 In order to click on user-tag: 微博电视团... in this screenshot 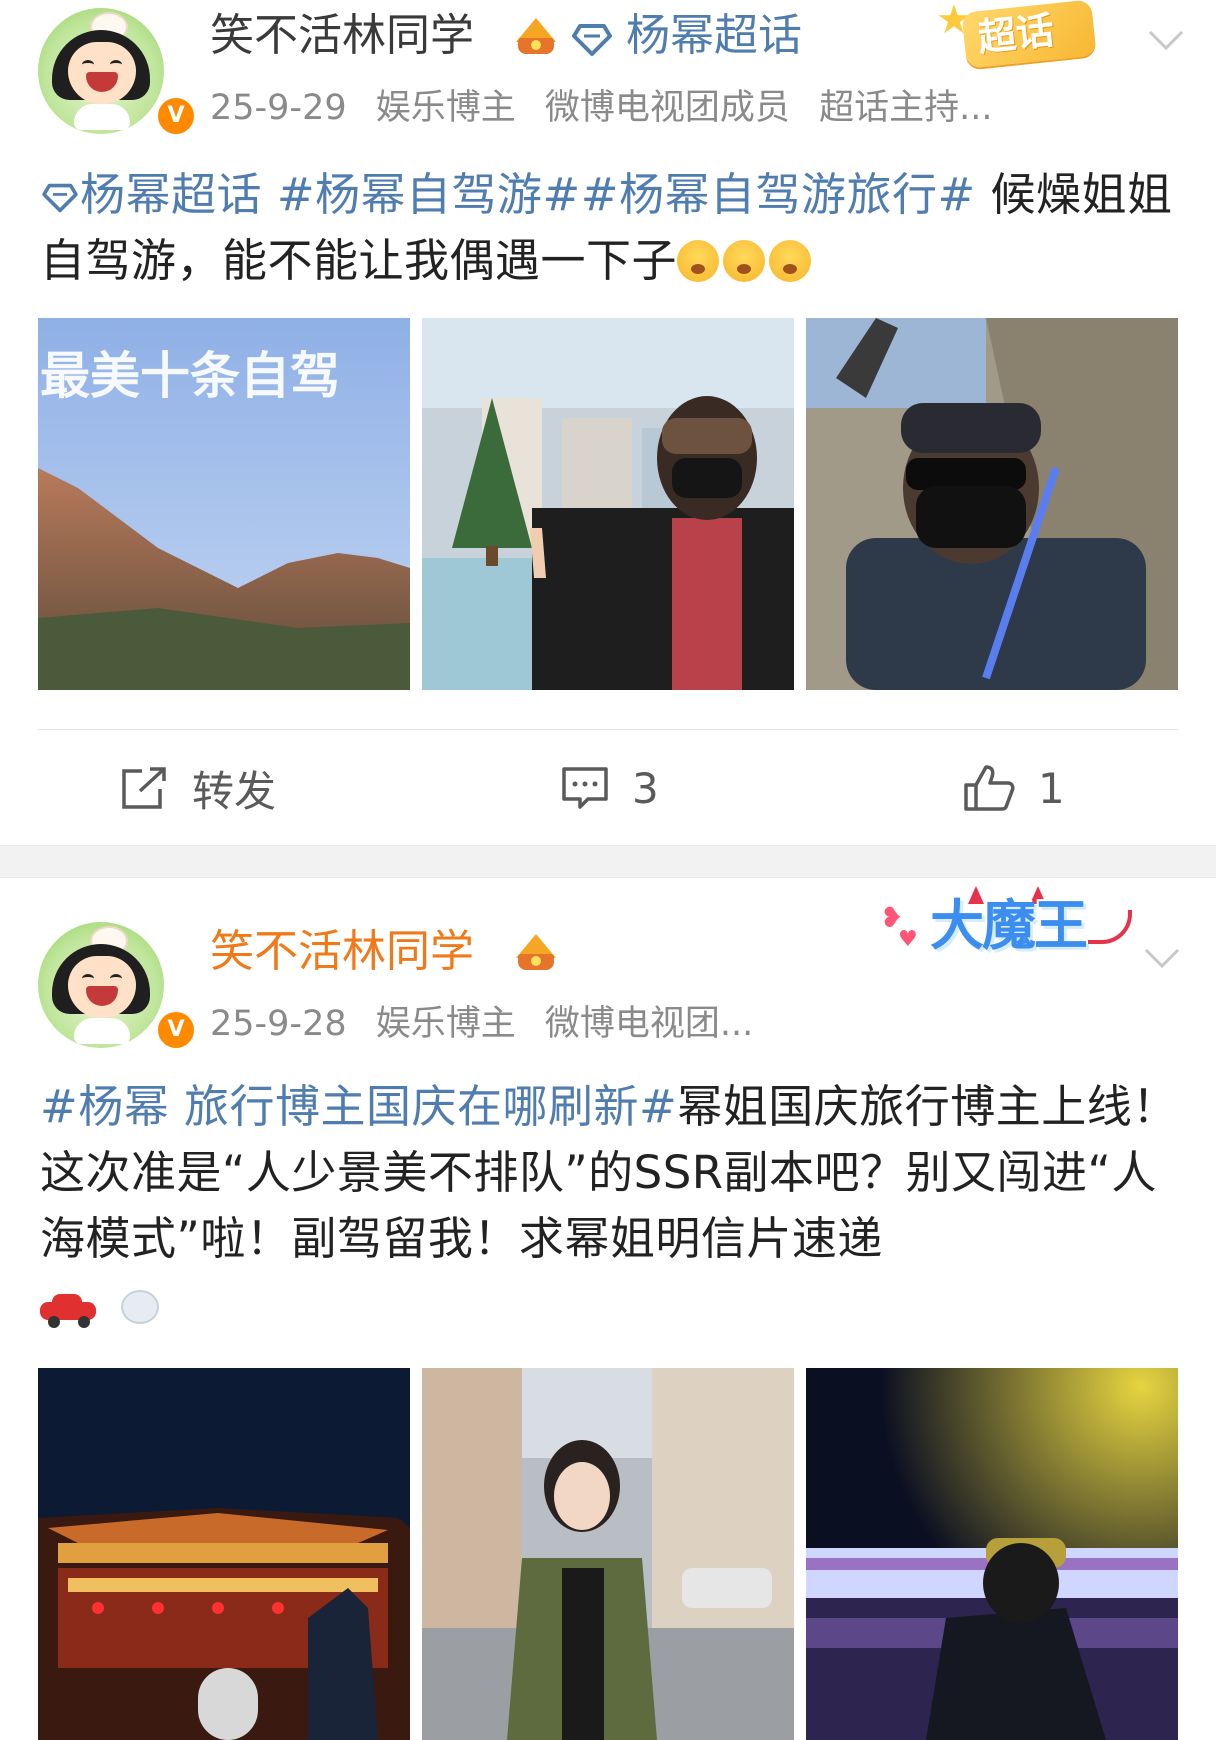, I will do `click(649, 1024)`.